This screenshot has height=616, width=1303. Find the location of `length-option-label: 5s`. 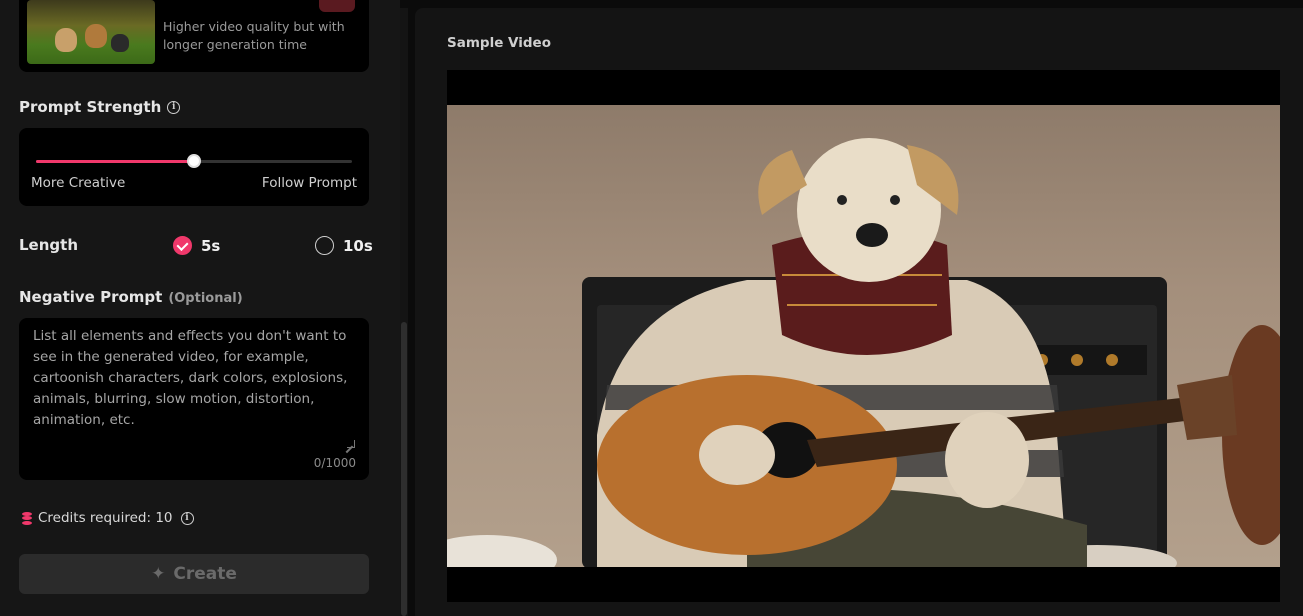

length-option-label: 5s is located at coordinates (211, 245).